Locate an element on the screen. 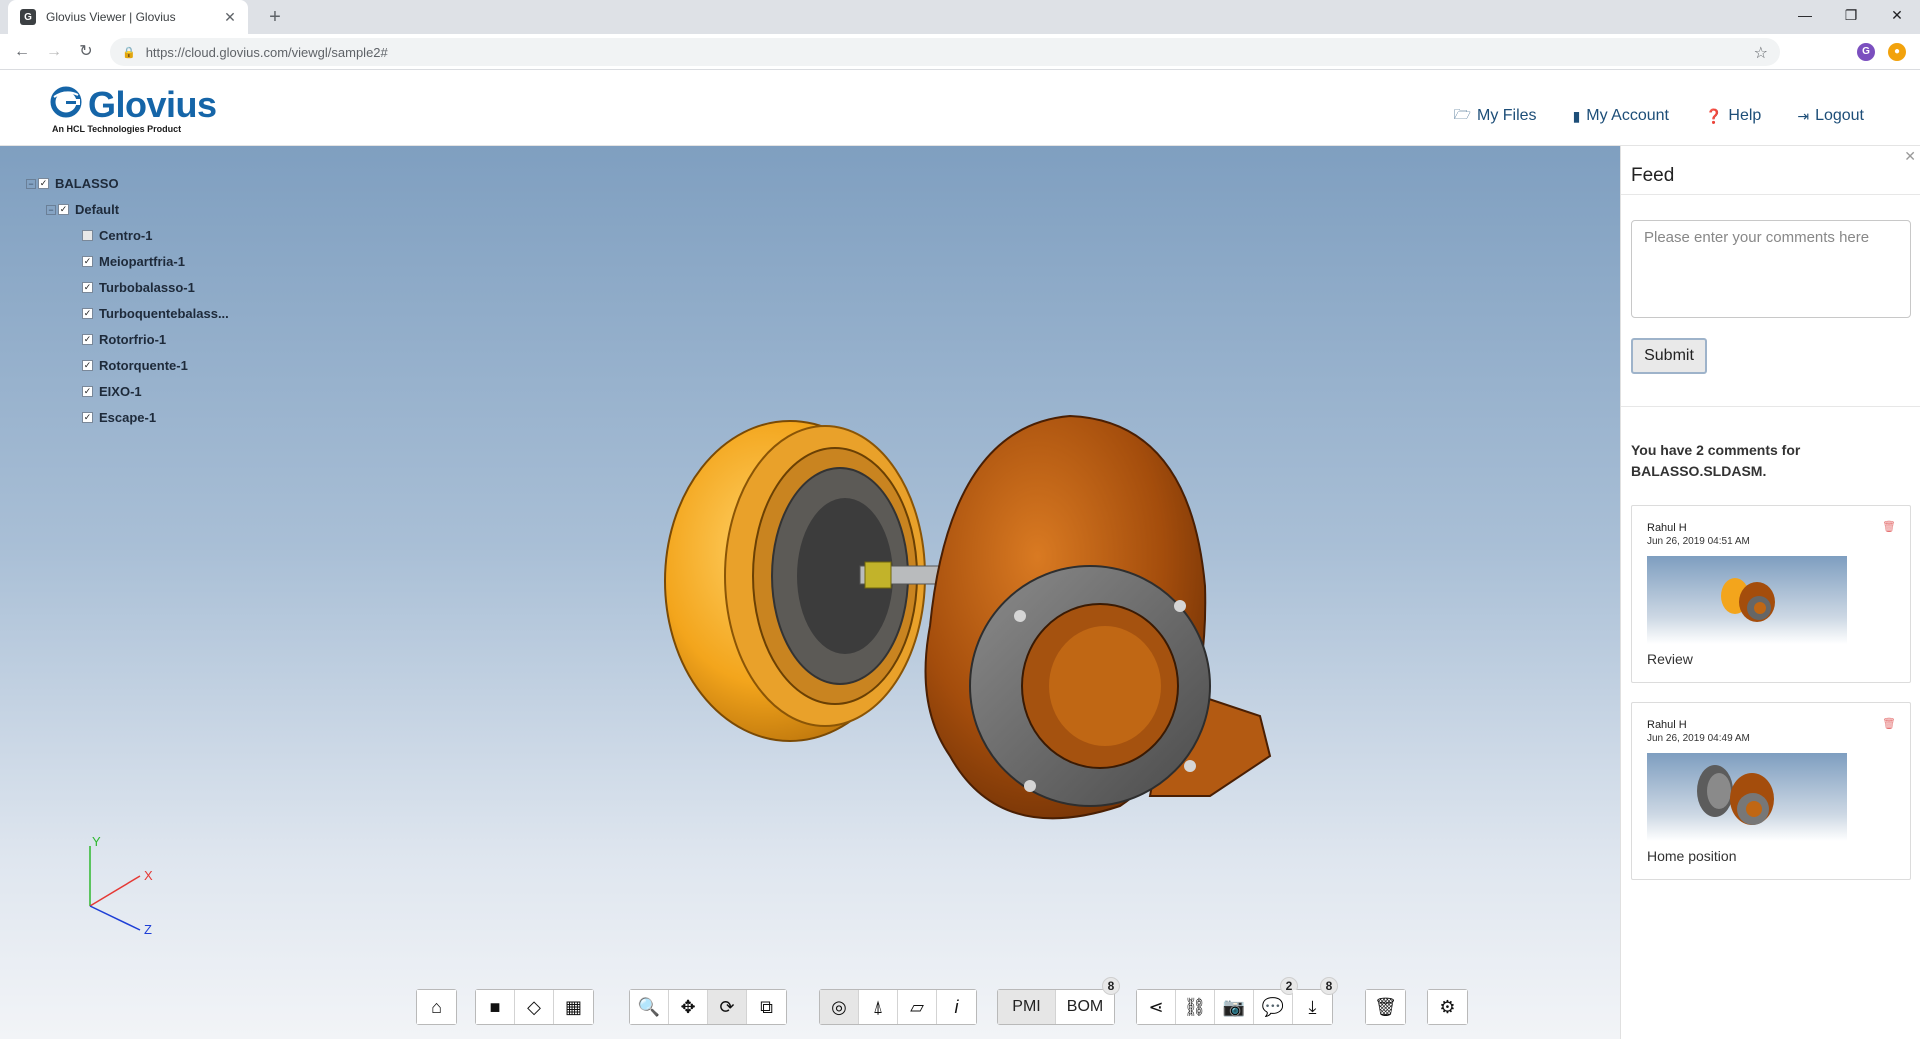 Image resolution: width=1920 pixels, height=1039 pixels. delete-group: 🗑 is located at coordinates (1385, 1008).